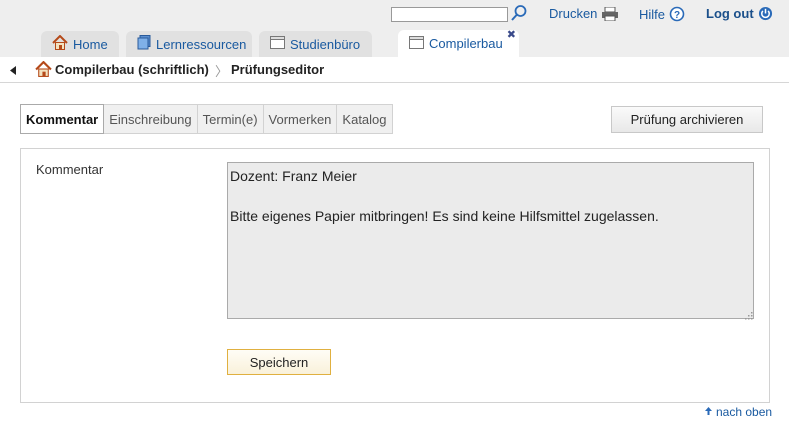 Image resolution: width=789 pixels, height=433 pixels. What do you see at coordinates (222, 71) in the screenshot?
I see `chevron-right-icon: 〉` at bounding box center [222, 71].